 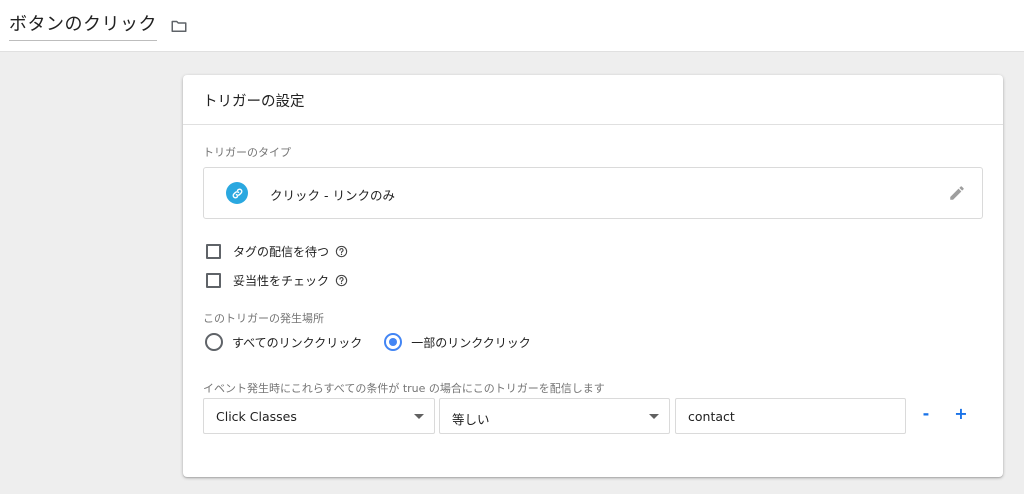 I want to click on all-link-clicks-label: すべてのリンククリック, so click(x=297, y=342).